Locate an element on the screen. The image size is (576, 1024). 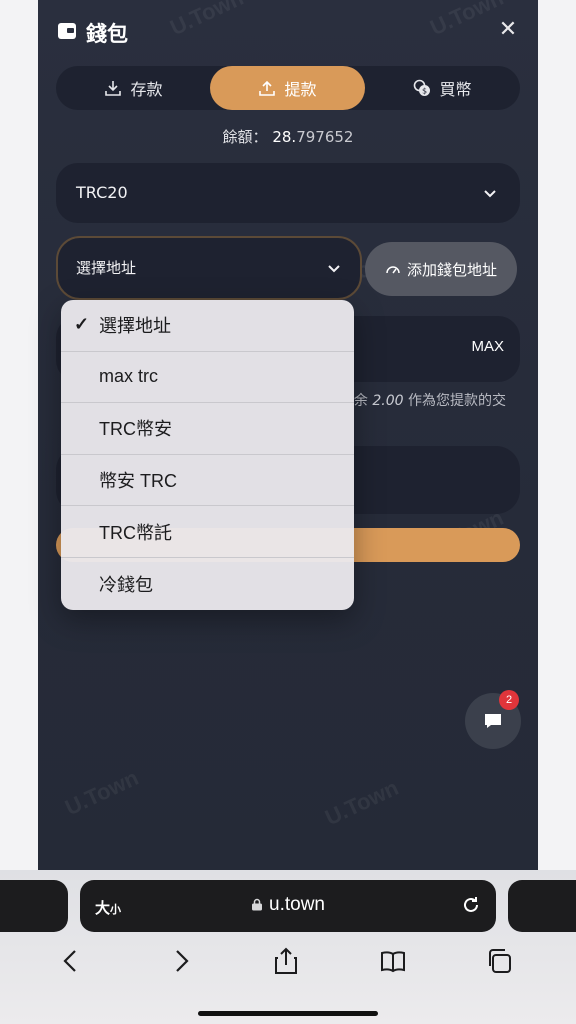
tab-label: 買幣 is located at coordinates (455, 89).